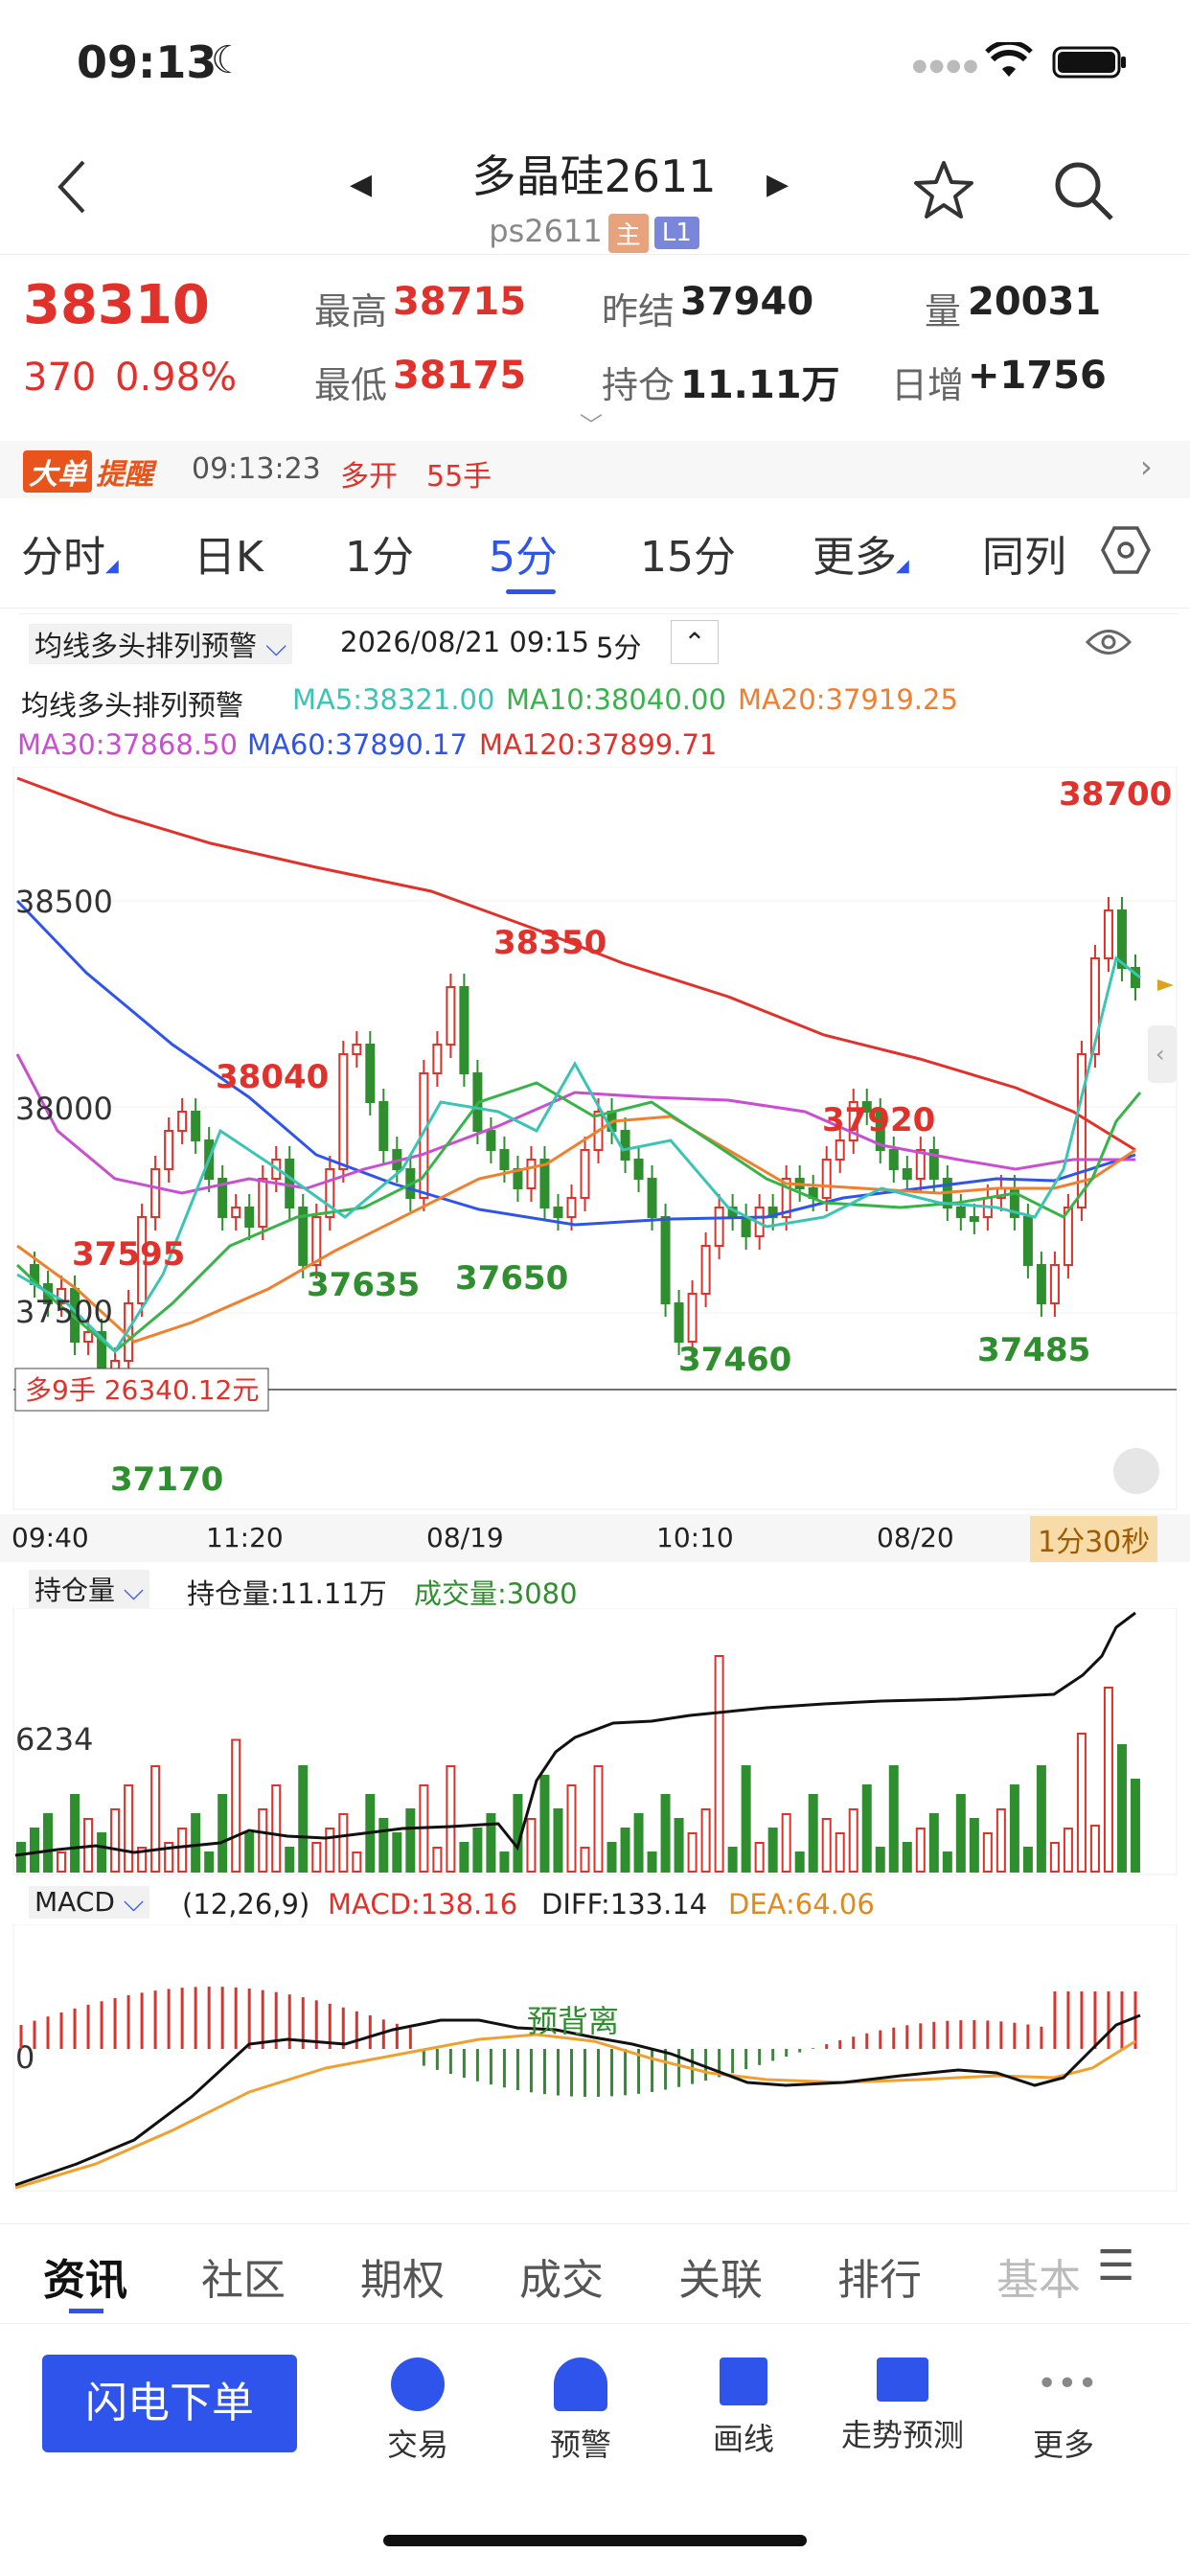 The width and height of the screenshot is (1190, 2576). I want to click on bell-icon, so click(580, 2384).